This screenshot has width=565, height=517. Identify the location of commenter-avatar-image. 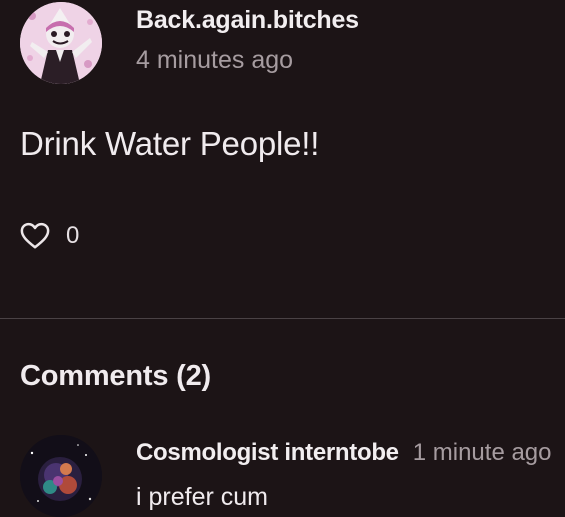
(61, 476).